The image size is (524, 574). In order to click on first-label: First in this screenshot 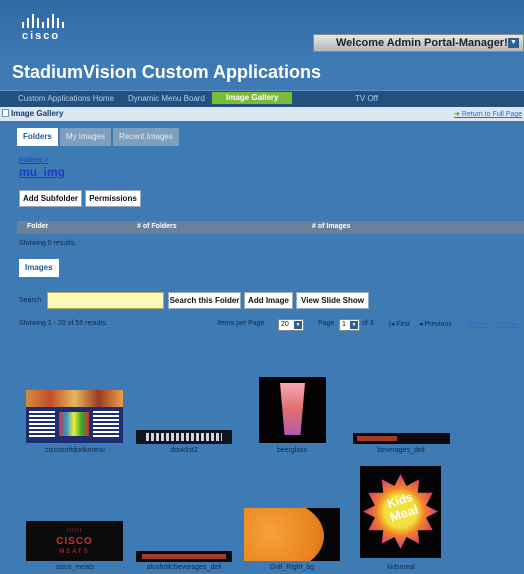, I will do `click(403, 324)`.